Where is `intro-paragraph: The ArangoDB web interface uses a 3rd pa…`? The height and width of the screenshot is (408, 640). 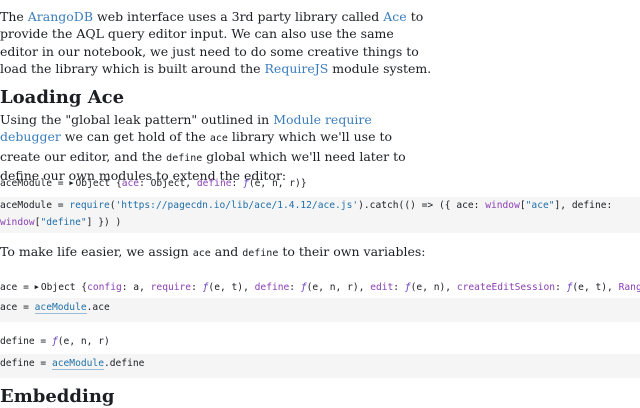 intro-paragraph: The ArangoDB web interface uses a 3rd pa… is located at coordinates (216, 42).